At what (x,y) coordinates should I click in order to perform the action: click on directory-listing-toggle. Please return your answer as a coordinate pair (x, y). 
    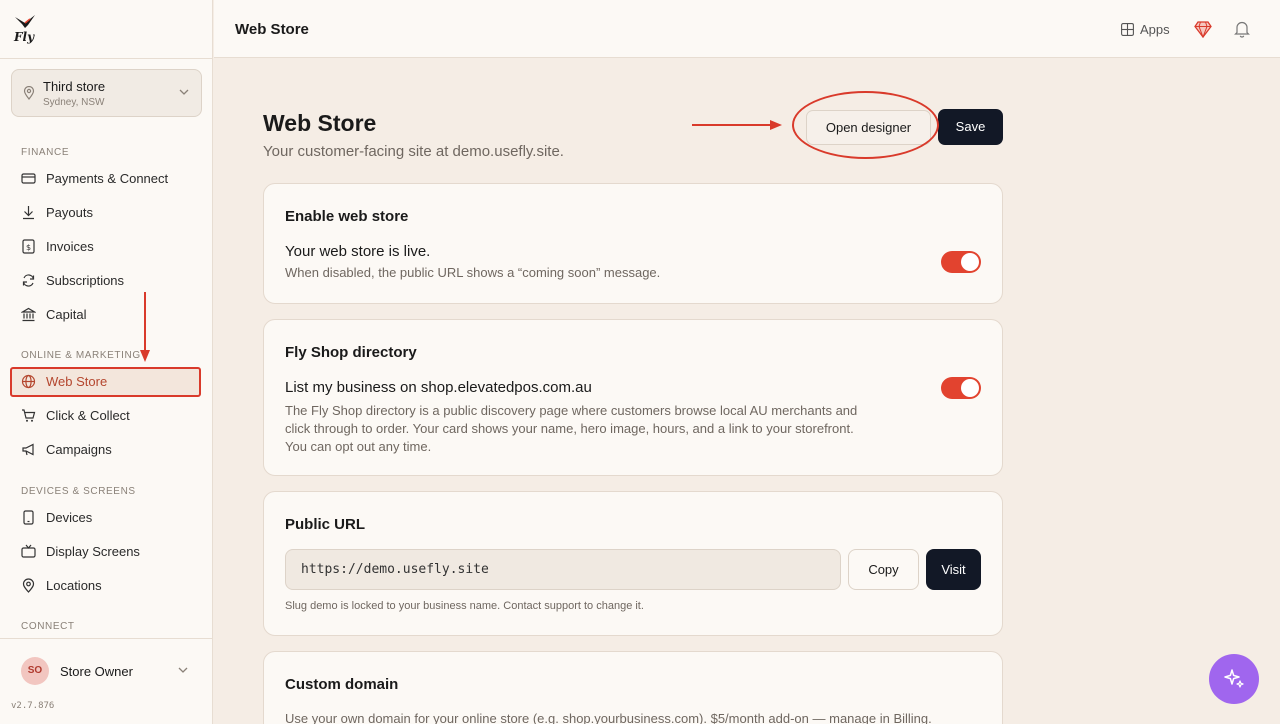
    Looking at the image, I should click on (961, 388).